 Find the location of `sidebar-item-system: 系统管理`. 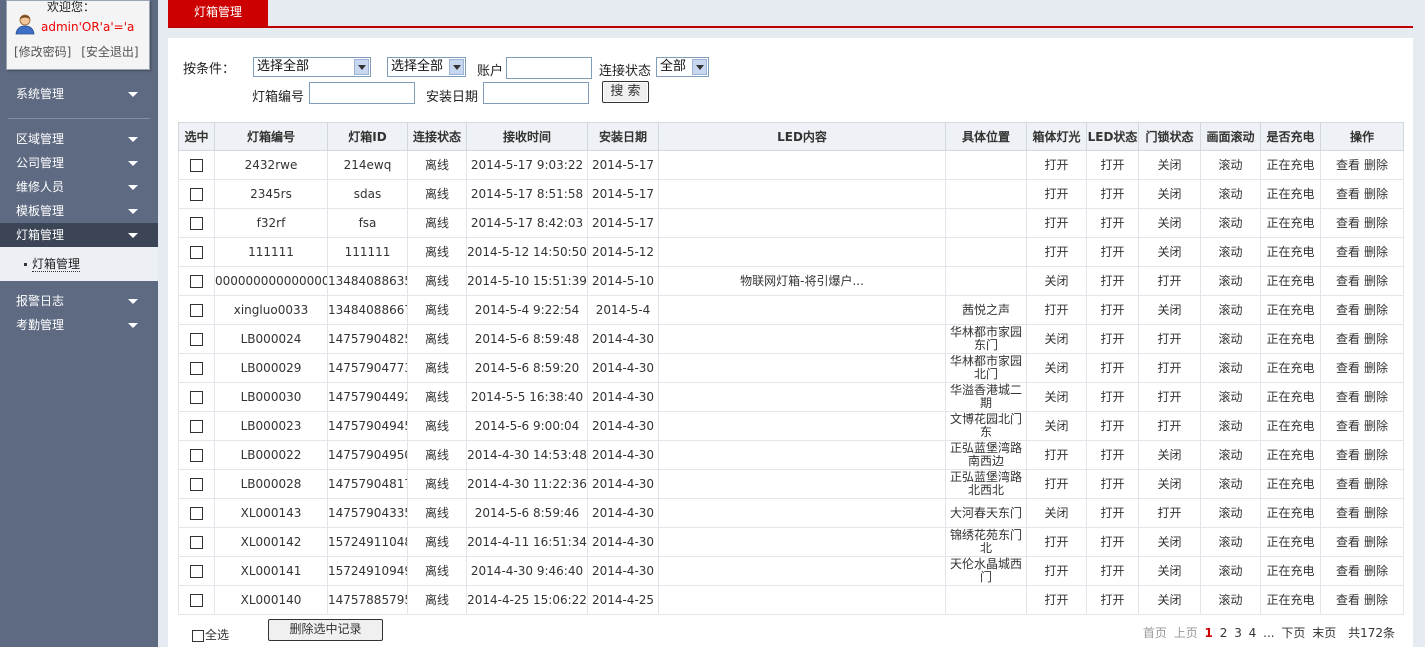

sidebar-item-system: 系统管理 is located at coordinates (79, 94).